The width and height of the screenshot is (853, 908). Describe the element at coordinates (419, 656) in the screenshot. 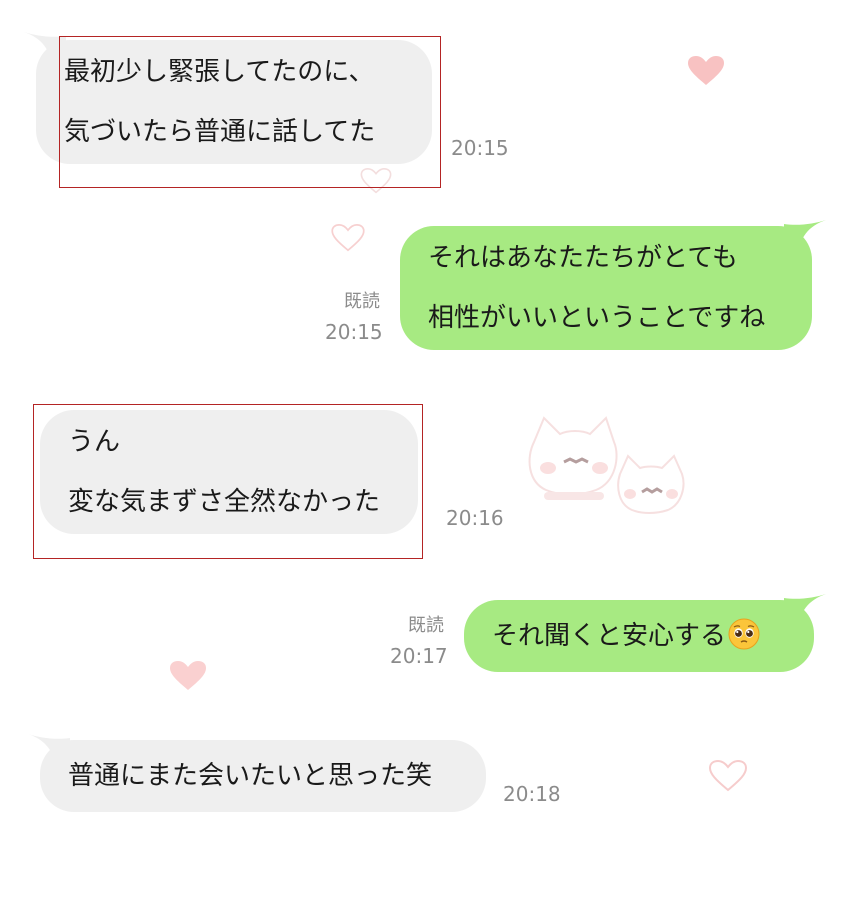

I see `message-timestamp: 20:17` at that location.